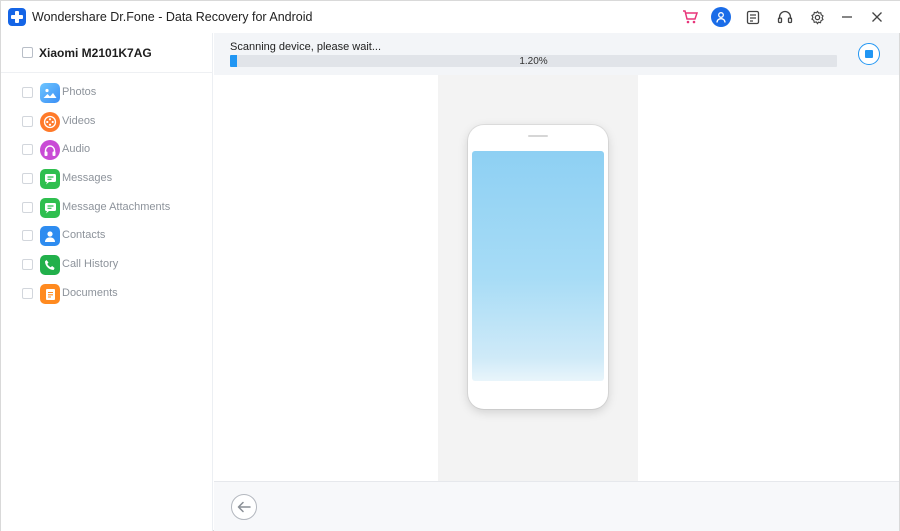 The image size is (900, 531). Describe the element at coordinates (27, 178) in the screenshot. I see `messages-checkbox` at that location.